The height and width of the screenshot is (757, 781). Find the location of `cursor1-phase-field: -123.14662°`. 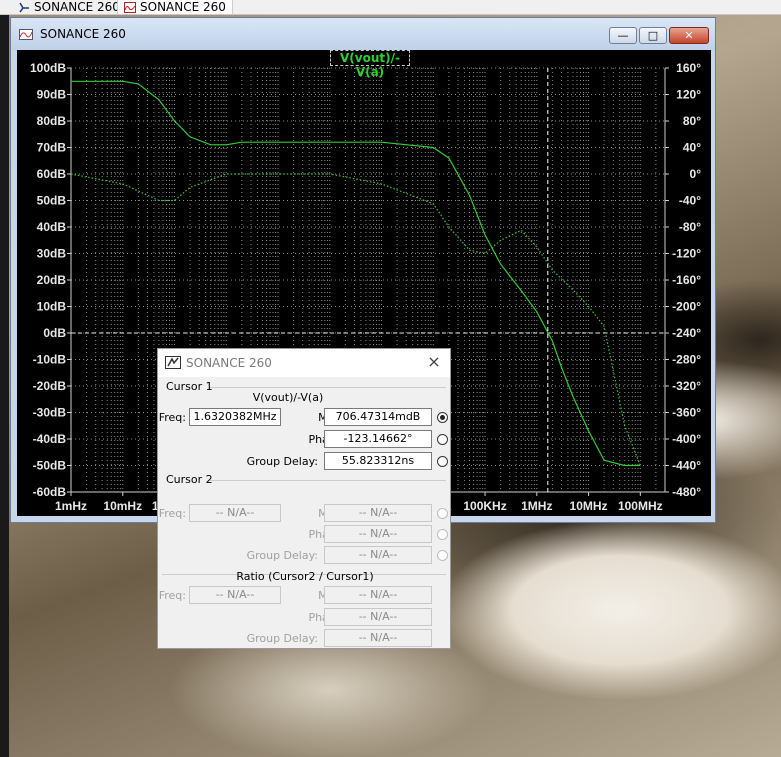

cursor1-phase-field: -123.14662° is located at coordinates (378, 439).